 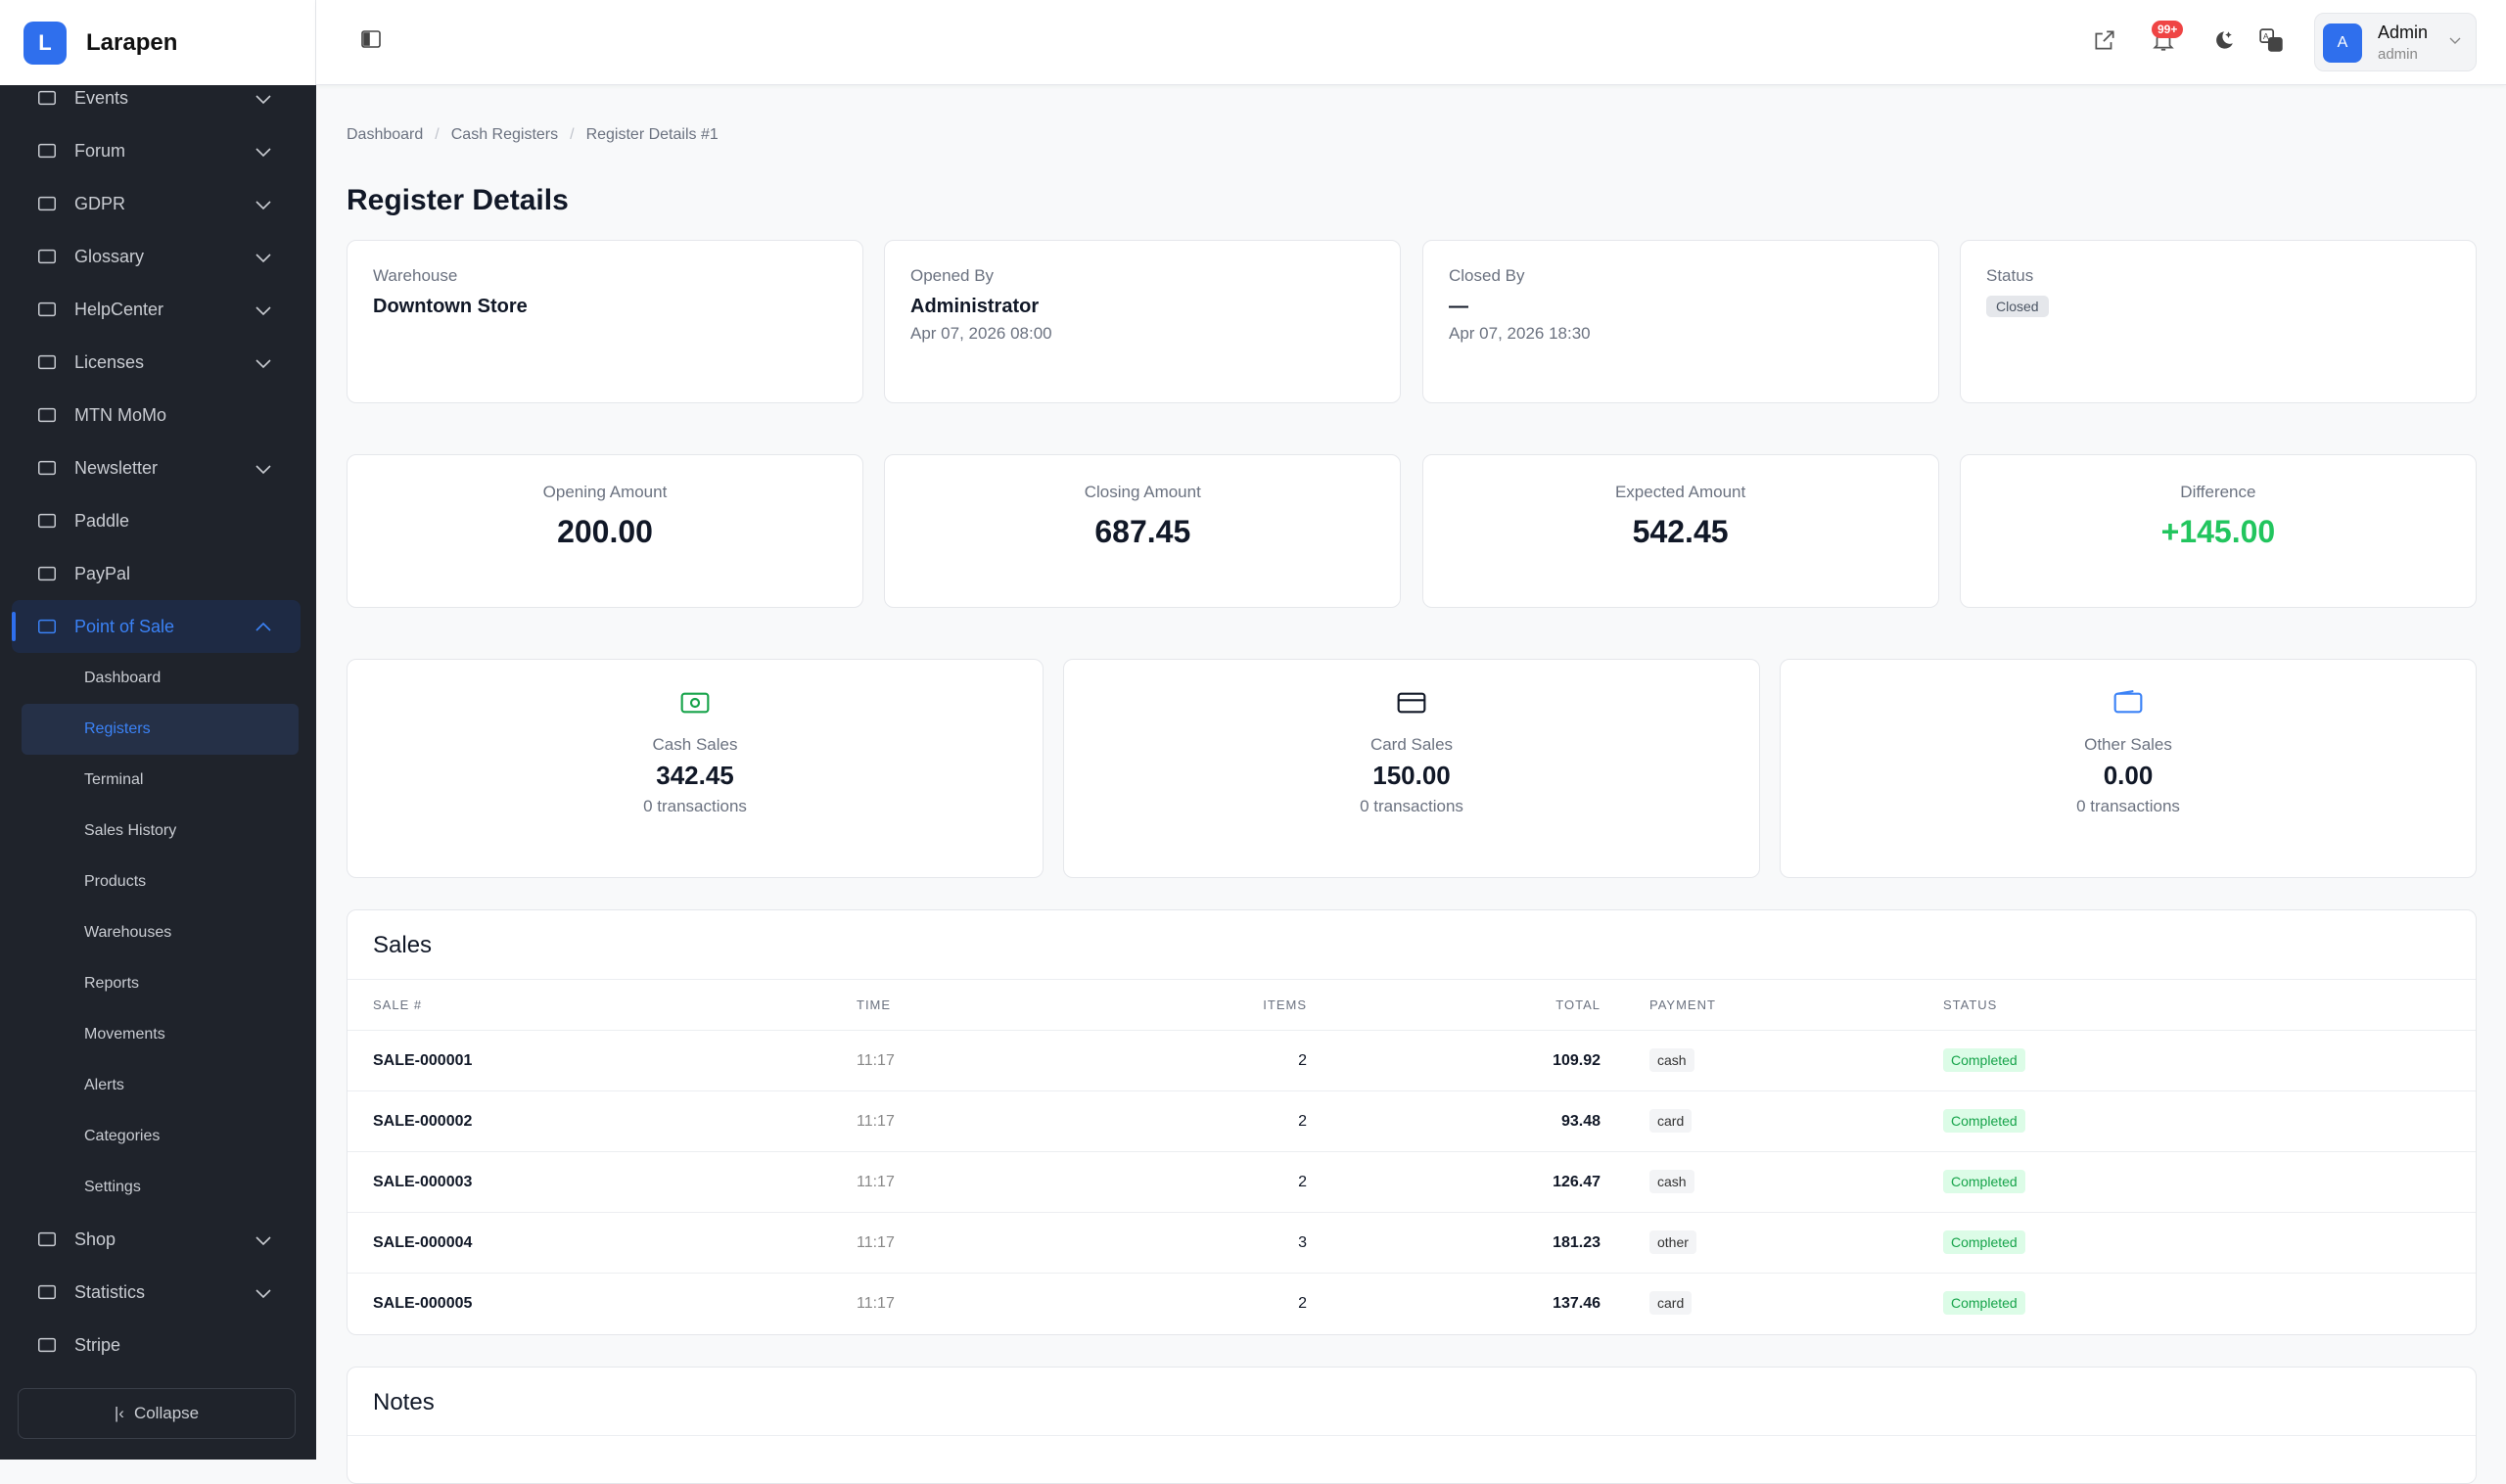 I want to click on amount-value: 687.45, so click(x=1142, y=531).